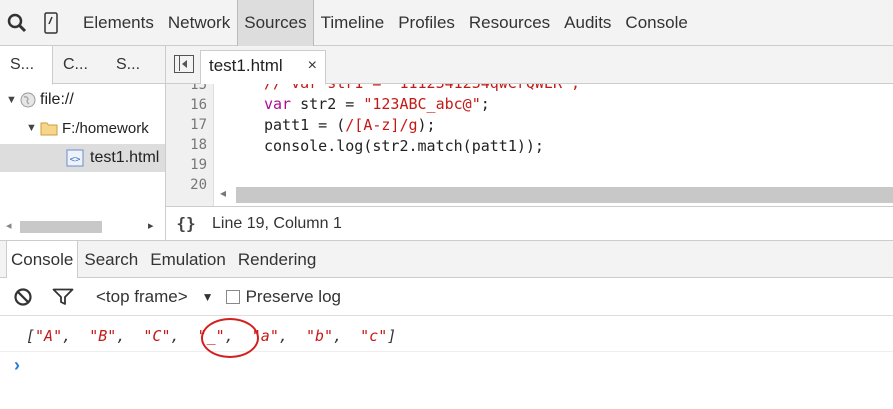 The width and height of the screenshot is (893, 409). I want to click on toggle-navigator-icon, so click(184, 64).